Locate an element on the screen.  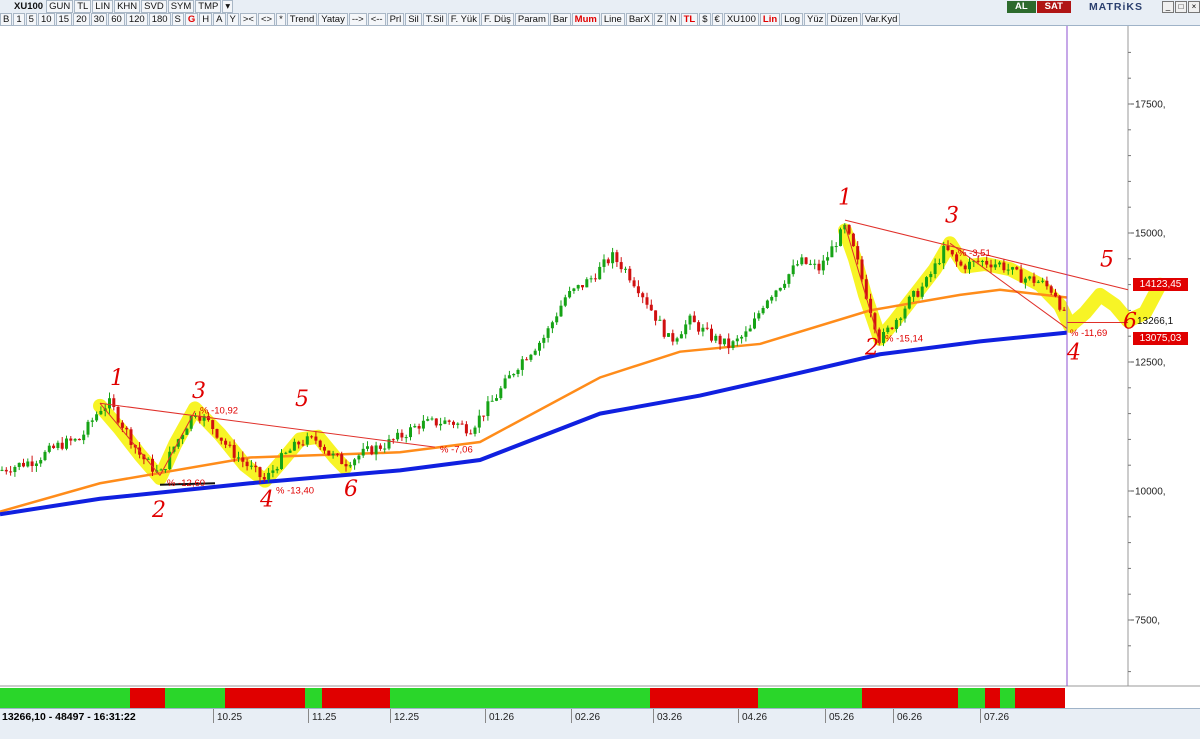
symbol-tool-4: KHN is located at coordinates (127, 6).